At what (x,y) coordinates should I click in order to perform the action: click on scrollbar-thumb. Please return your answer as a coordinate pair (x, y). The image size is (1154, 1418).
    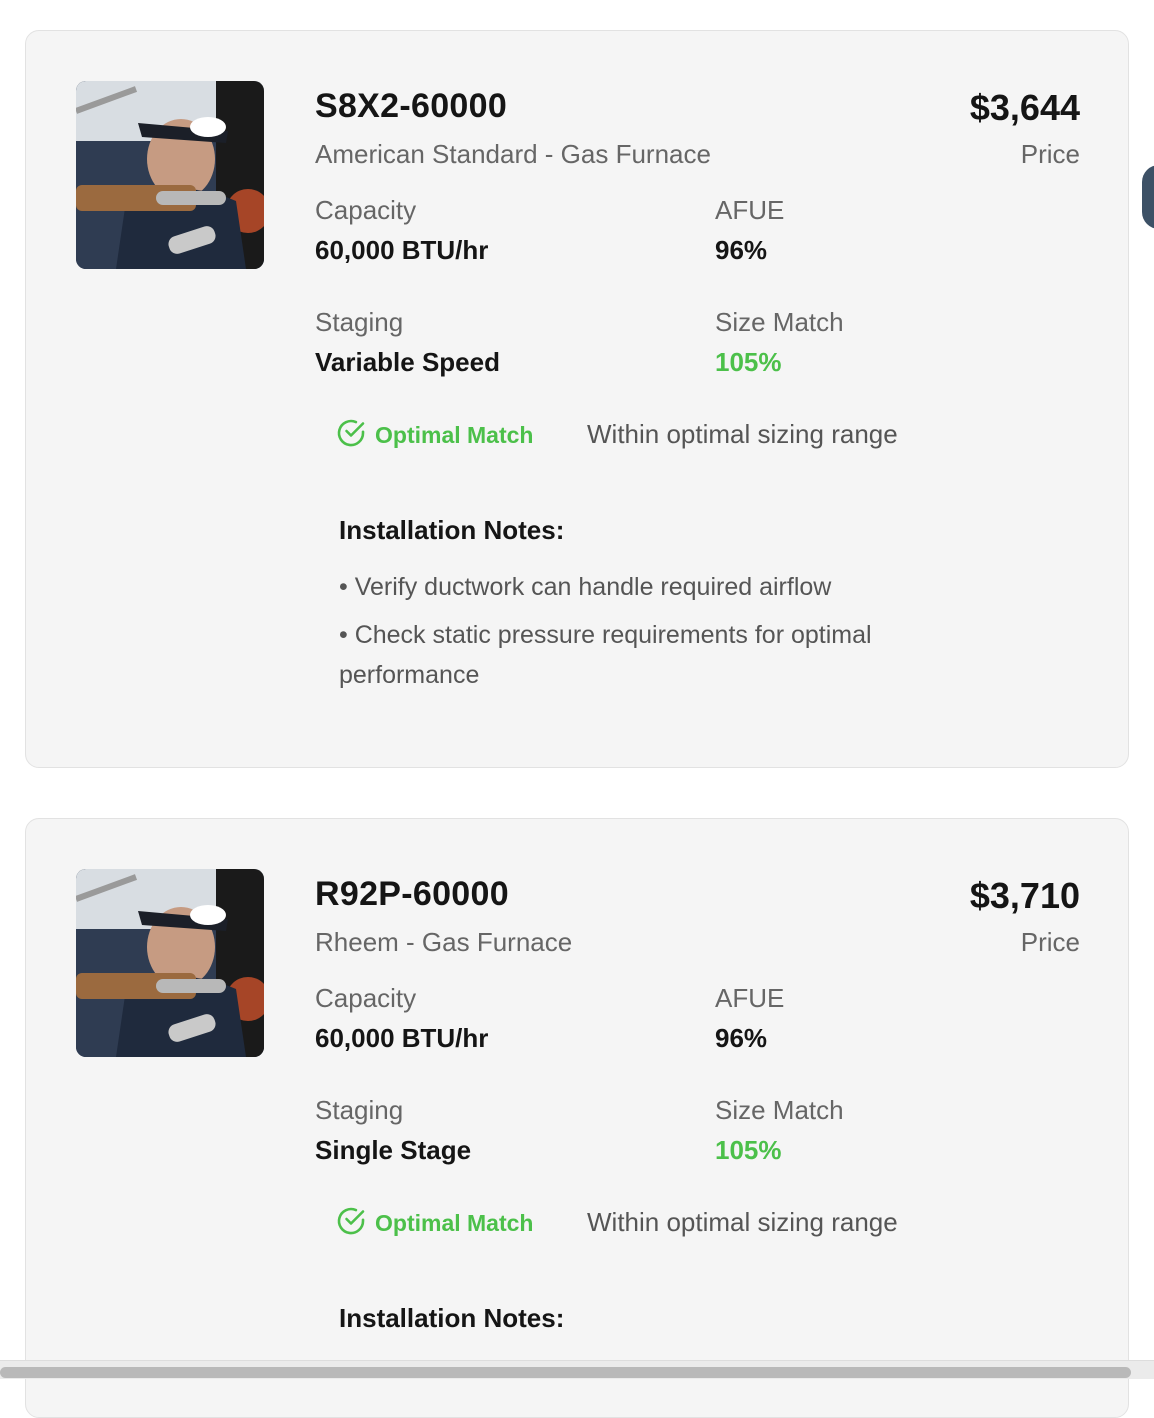
    Looking at the image, I should click on (565, 1372).